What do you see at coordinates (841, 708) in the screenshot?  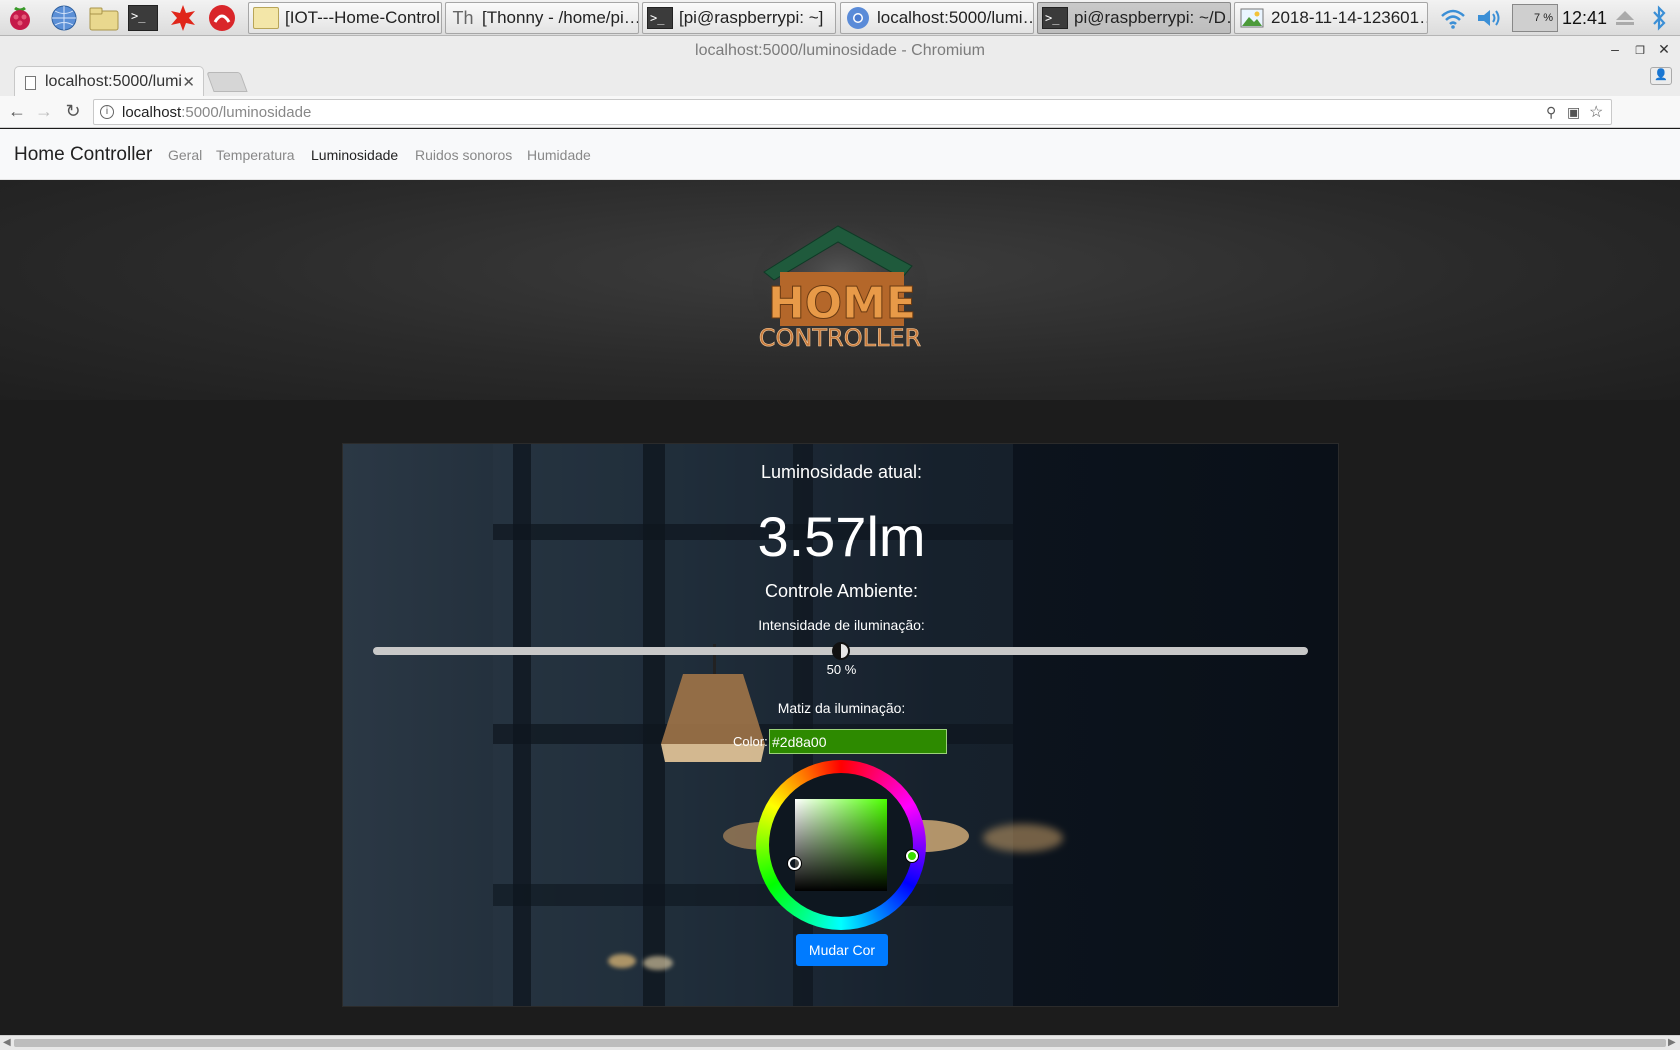 I see `hue-label: Matiz da iluminação:` at bounding box center [841, 708].